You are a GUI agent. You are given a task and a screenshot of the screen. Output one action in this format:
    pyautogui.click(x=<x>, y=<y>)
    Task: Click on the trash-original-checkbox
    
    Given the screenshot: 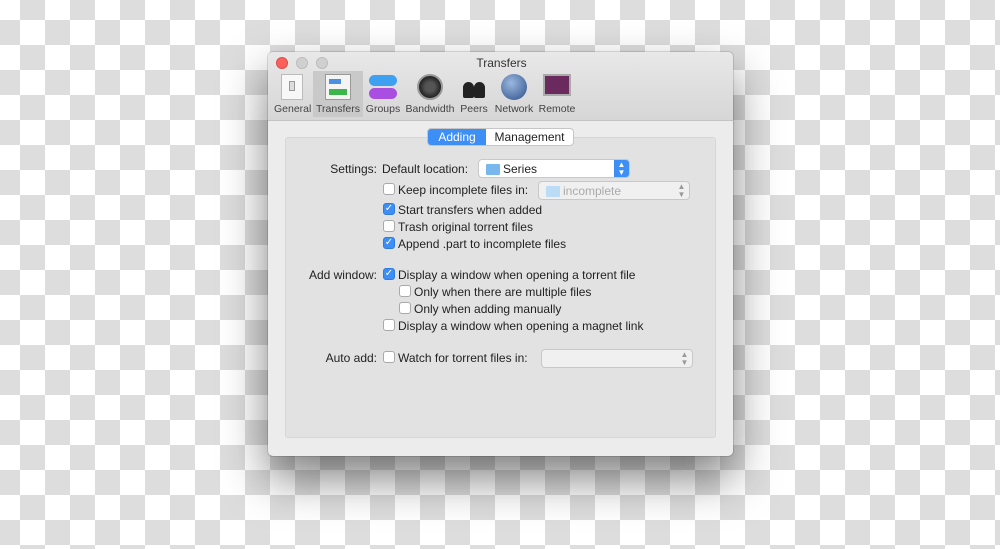 What is the action you would take?
    pyautogui.click(x=389, y=226)
    